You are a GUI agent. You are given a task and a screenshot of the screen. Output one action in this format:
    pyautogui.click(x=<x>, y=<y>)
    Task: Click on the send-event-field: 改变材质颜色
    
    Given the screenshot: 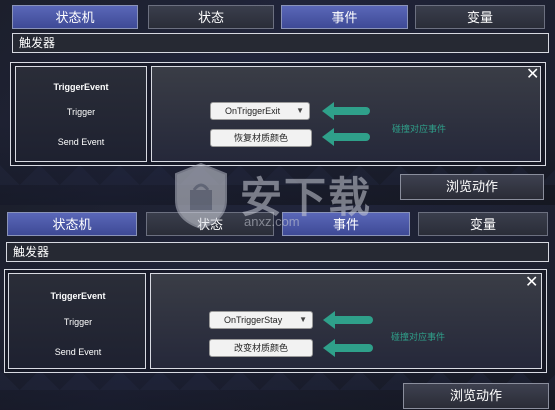 What is the action you would take?
    pyautogui.click(x=261, y=348)
    